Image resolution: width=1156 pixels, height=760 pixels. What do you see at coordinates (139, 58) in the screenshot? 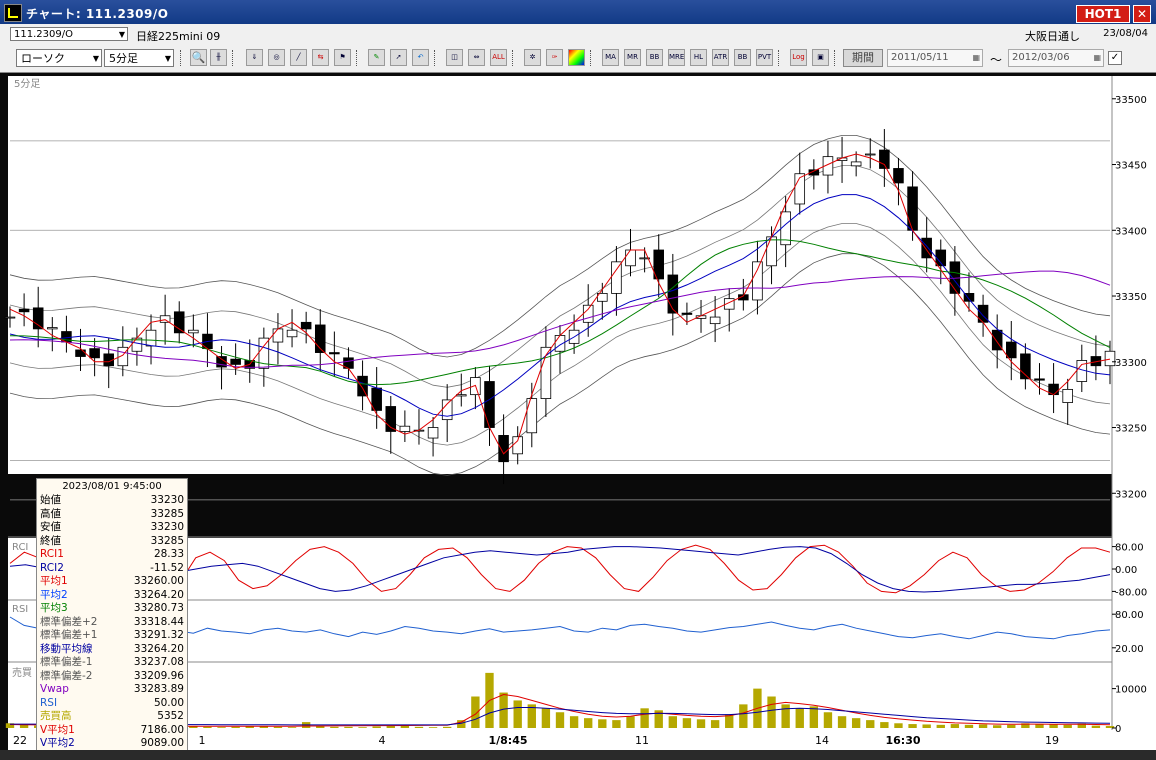
I see `interval-select: 5分足 ▼` at bounding box center [139, 58].